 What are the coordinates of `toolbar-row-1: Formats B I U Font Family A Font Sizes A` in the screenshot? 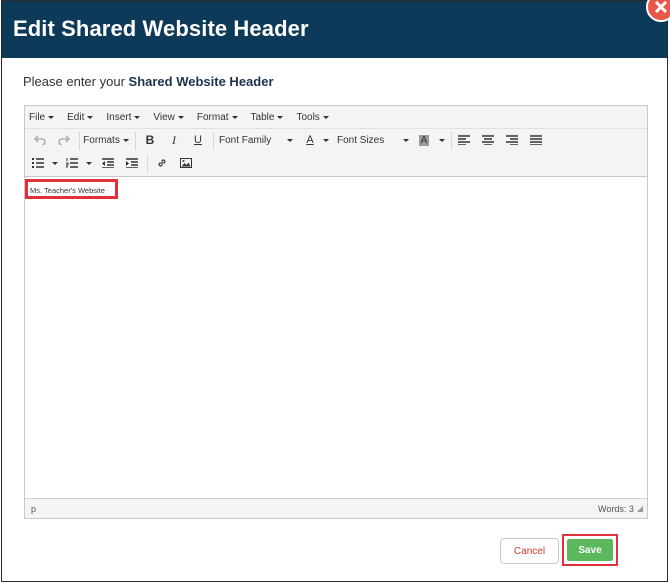 It's located at (336, 142).